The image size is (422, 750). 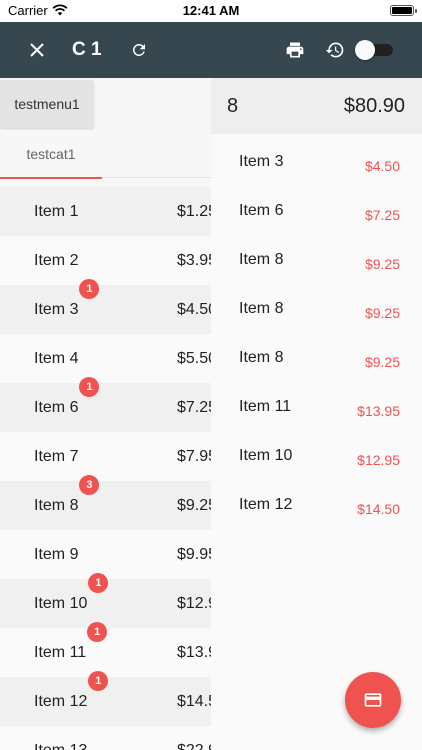 I want to click on close-button, so click(x=37, y=50).